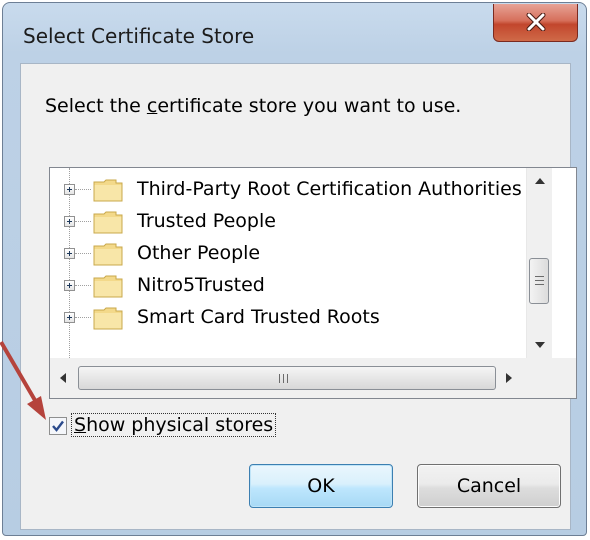 Image resolution: width=590 pixels, height=540 pixels. What do you see at coordinates (288, 254) in the screenshot?
I see `tree-item-other-people: Other People` at bounding box center [288, 254].